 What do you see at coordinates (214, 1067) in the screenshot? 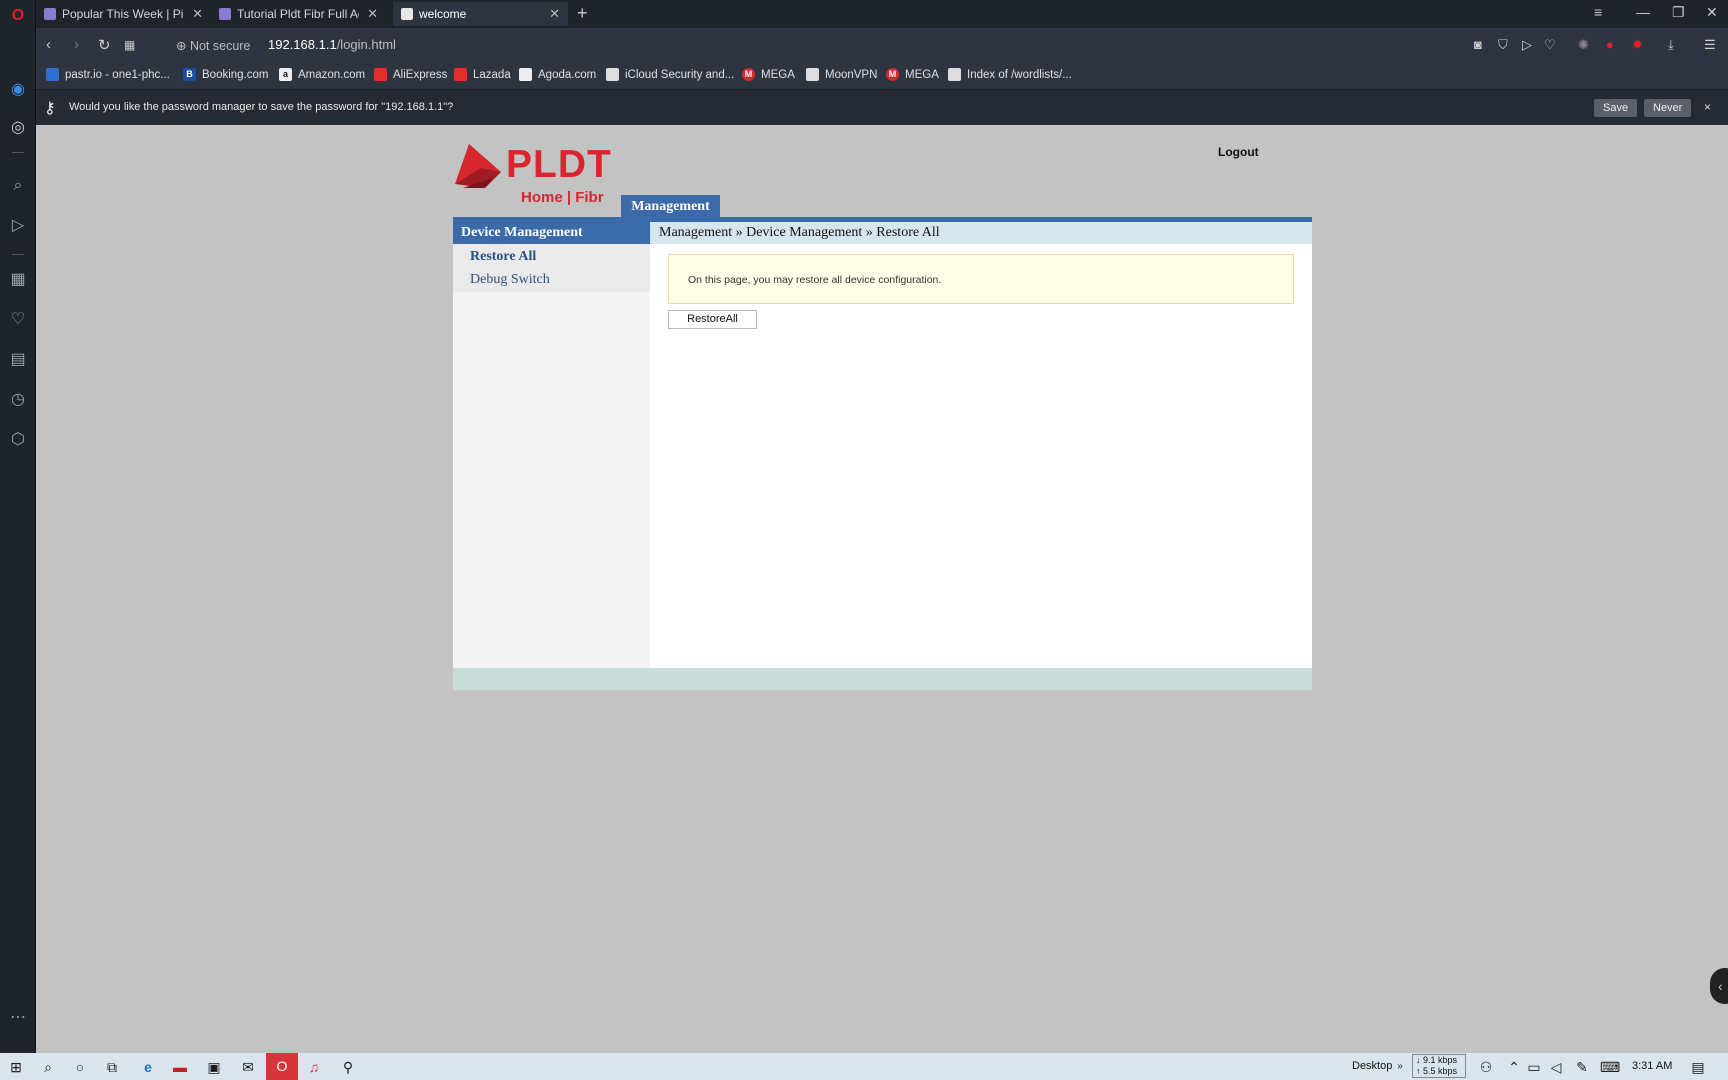
I see `store-icon: ▣` at bounding box center [214, 1067].